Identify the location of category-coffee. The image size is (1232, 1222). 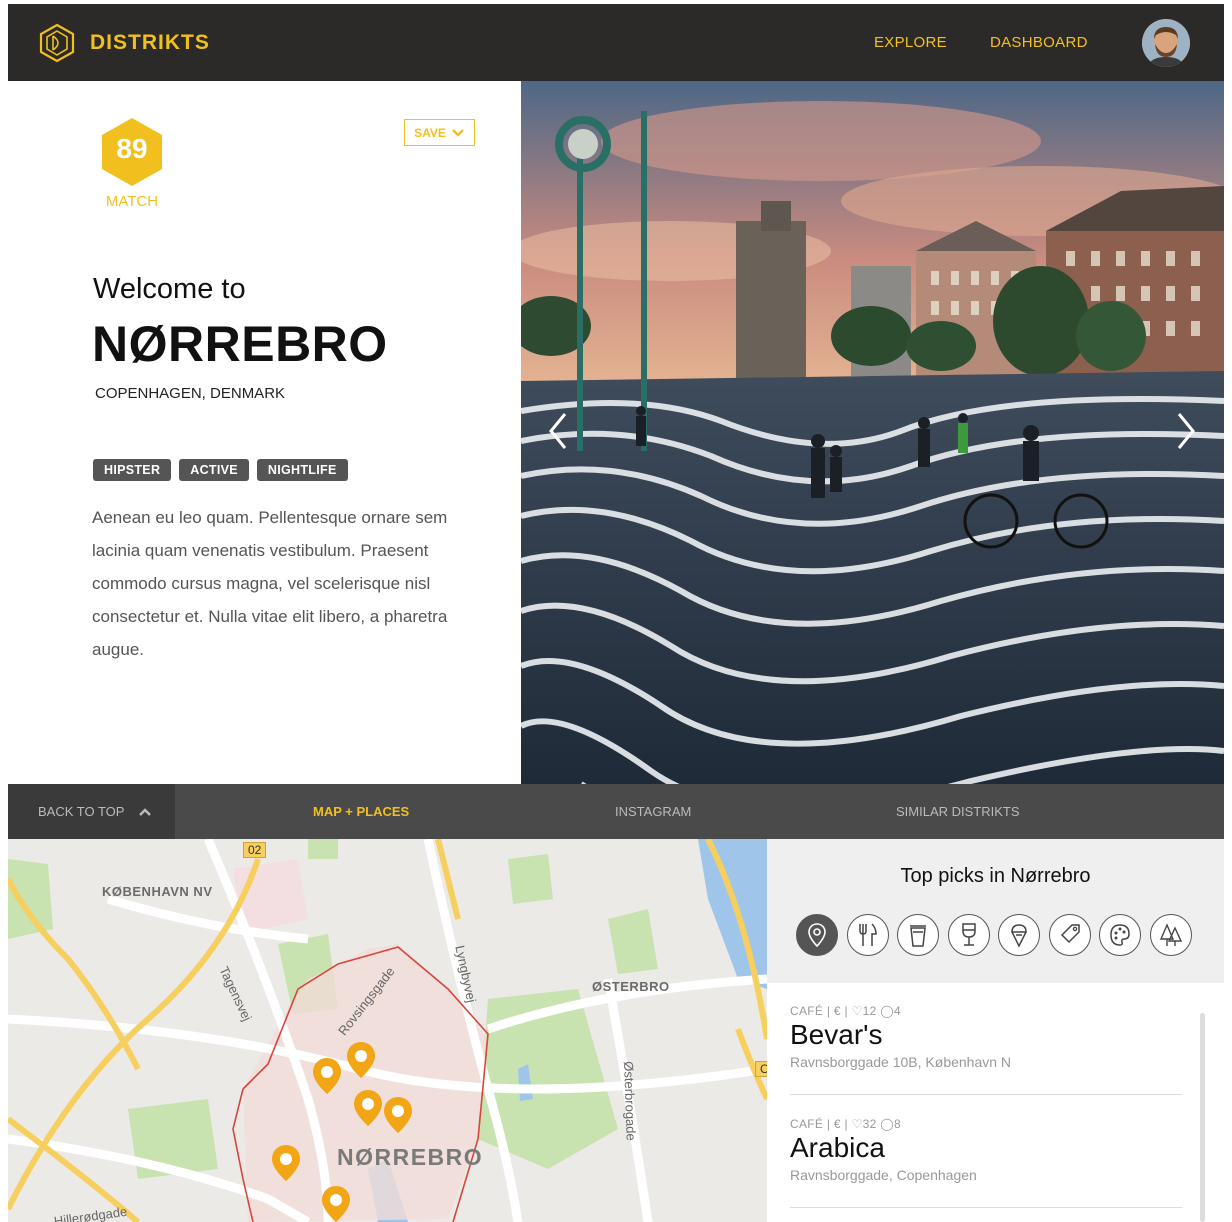
(918, 935).